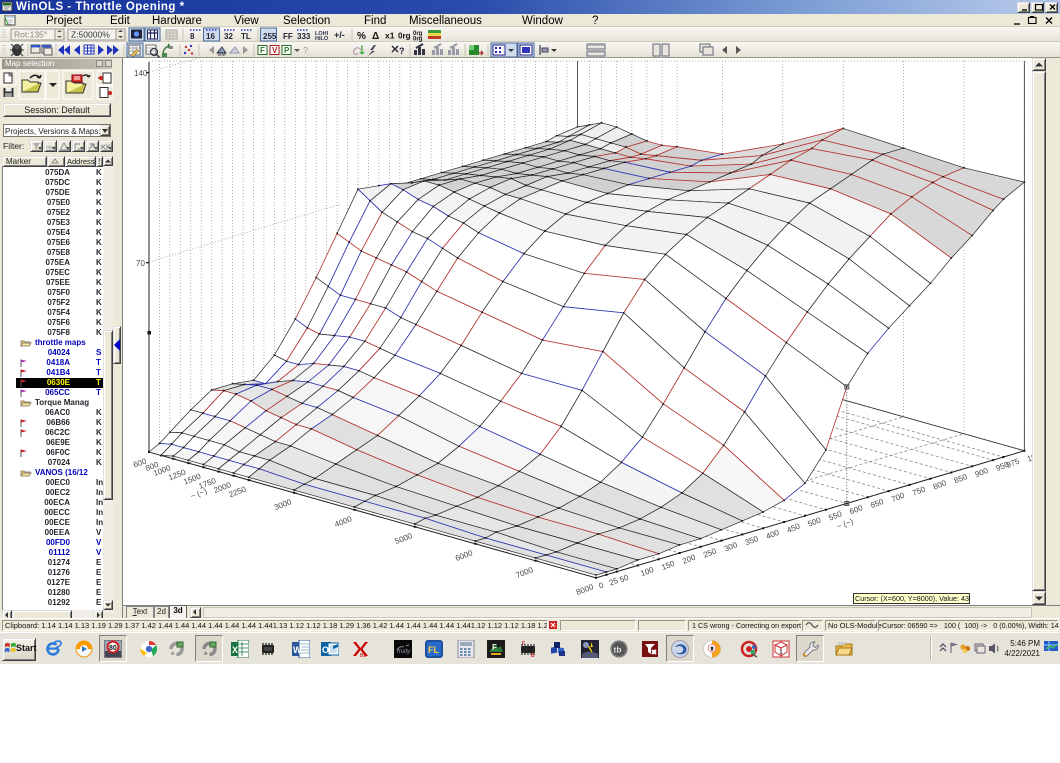 The image size is (1060, 763). Describe the element at coordinates (141, 73) in the screenshot. I see `svg-text: 140` at that location.